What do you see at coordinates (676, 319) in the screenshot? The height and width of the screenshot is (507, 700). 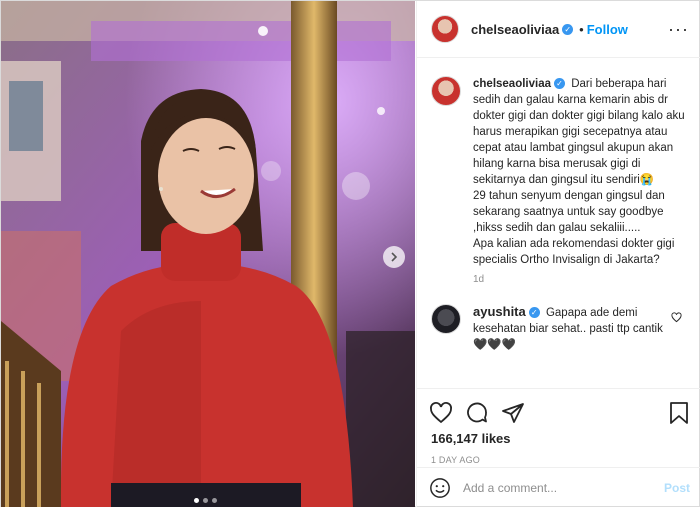 I see `comment-like-icon` at bounding box center [676, 319].